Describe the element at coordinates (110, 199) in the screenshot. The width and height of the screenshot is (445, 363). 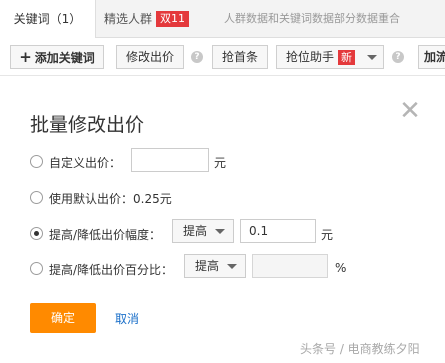
I see `default-bid-label: 使用默认出价：0.25元` at that location.